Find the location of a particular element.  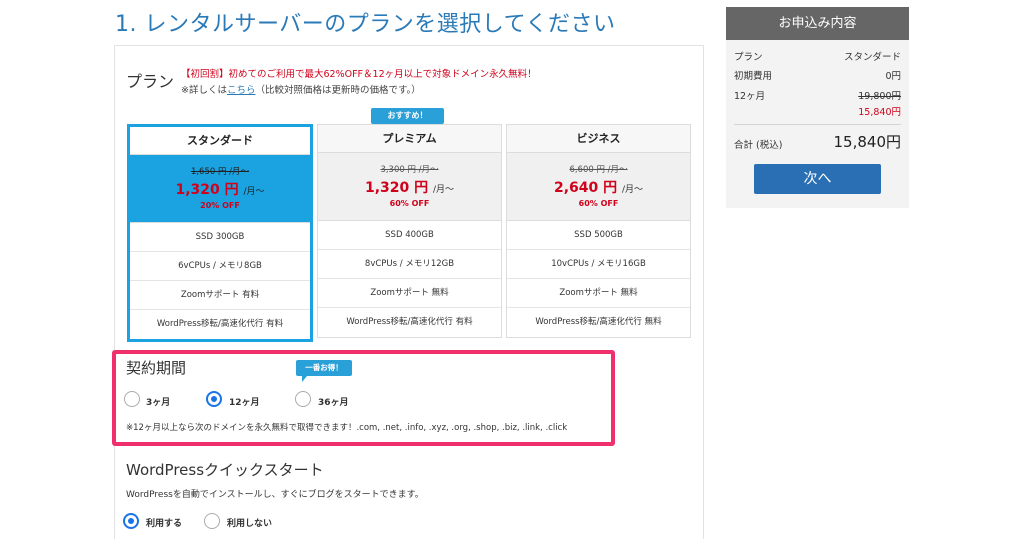

details-link: こちら is located at coordinates (241, 90).